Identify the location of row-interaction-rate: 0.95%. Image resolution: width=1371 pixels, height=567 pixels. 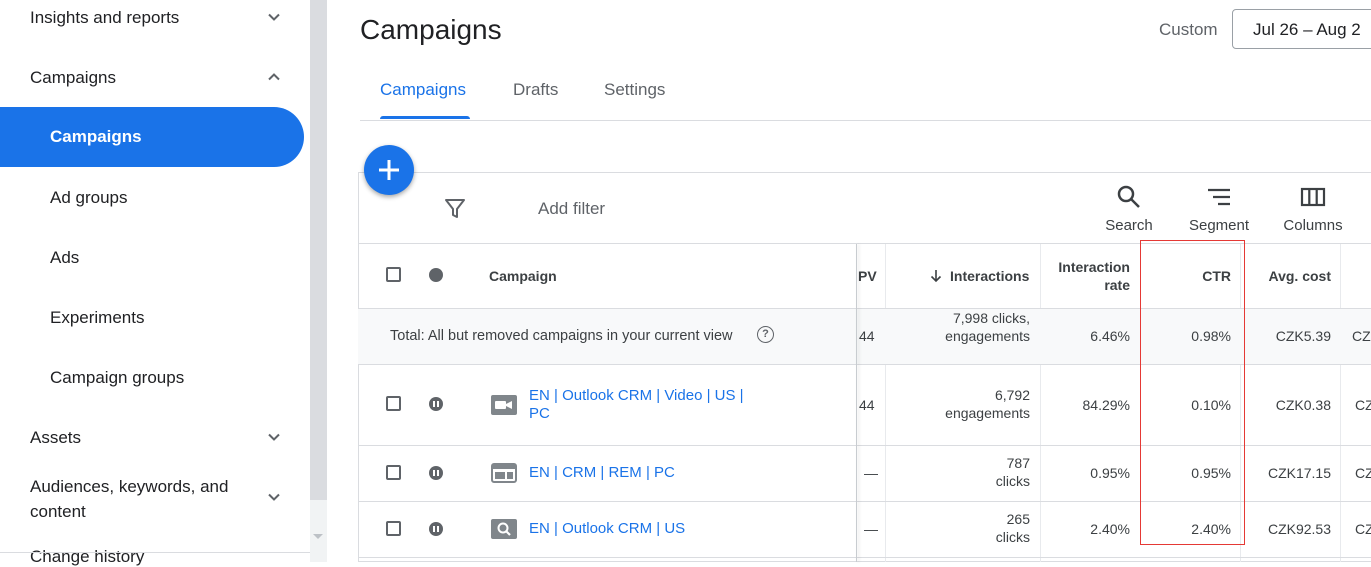
(1110, 473).